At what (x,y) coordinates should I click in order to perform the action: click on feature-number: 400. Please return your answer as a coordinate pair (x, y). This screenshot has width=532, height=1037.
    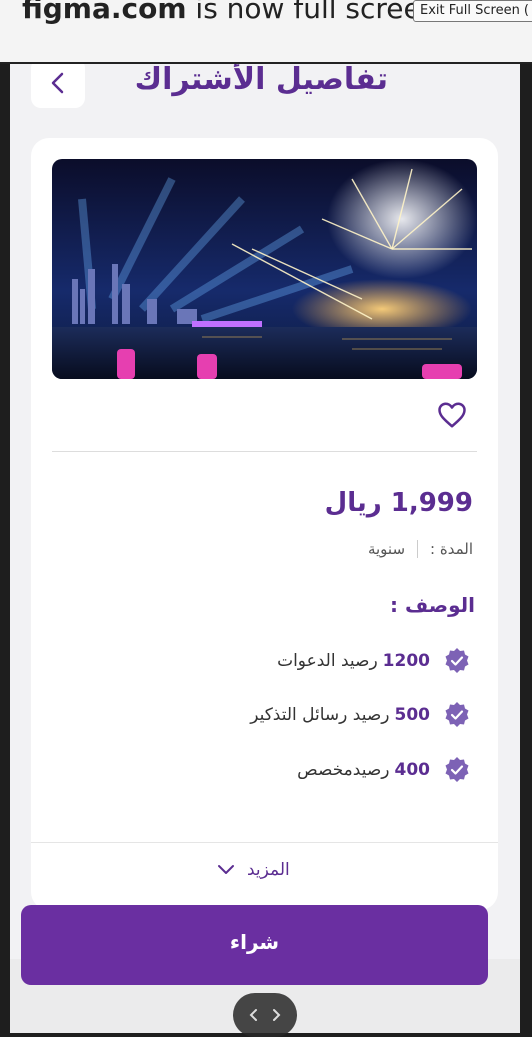
    Looking at the image, I should click on (412, 770).